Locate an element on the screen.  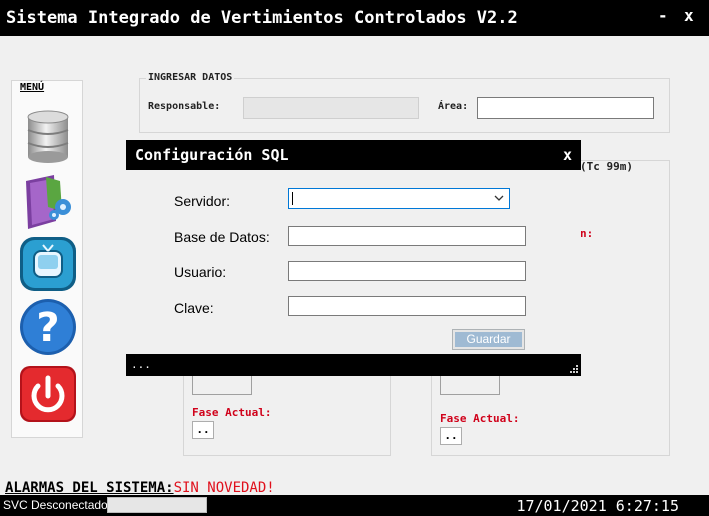
power-icon is located at coordinates (48, 394).